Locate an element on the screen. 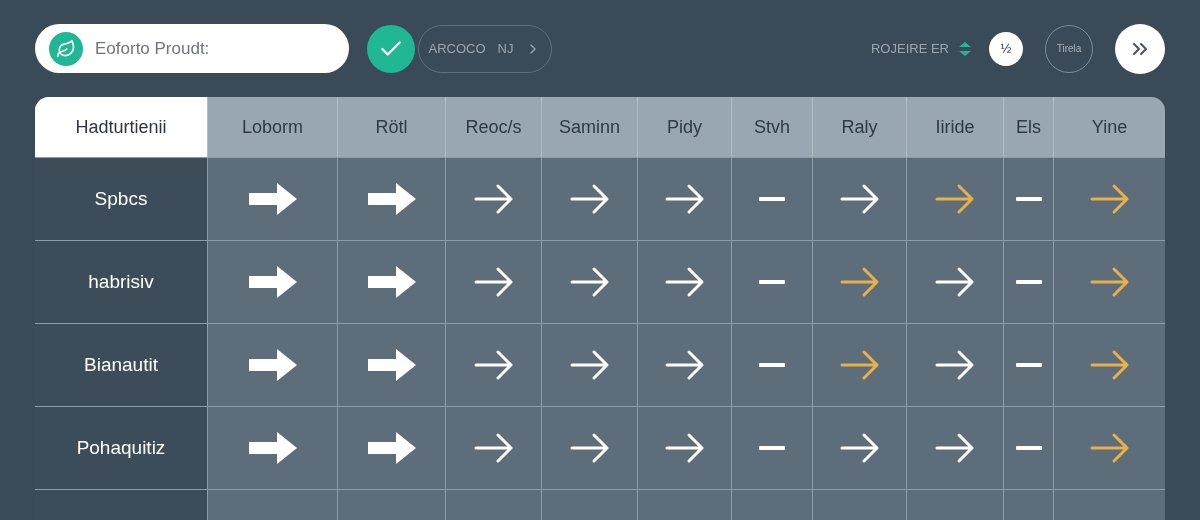 This screenshot has width=1200, height=520. column-header: Els is located at coordinates (1028, 127).